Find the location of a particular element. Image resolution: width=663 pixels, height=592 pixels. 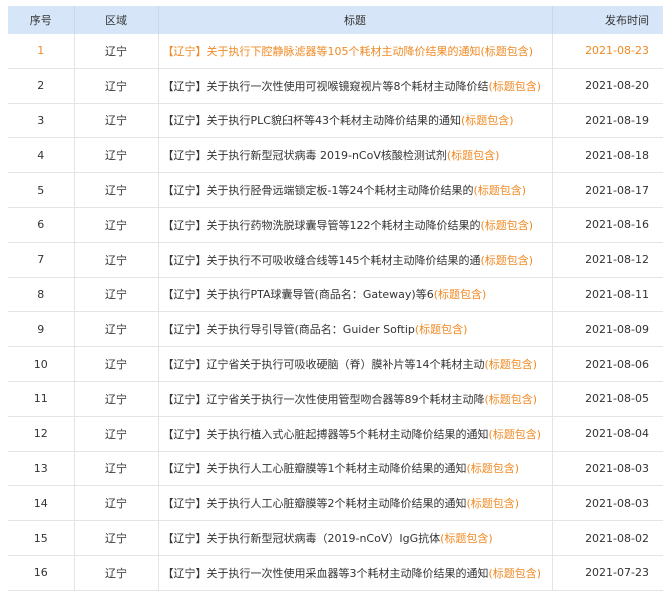

row-num: 7 is located at coordinates (41, 260).